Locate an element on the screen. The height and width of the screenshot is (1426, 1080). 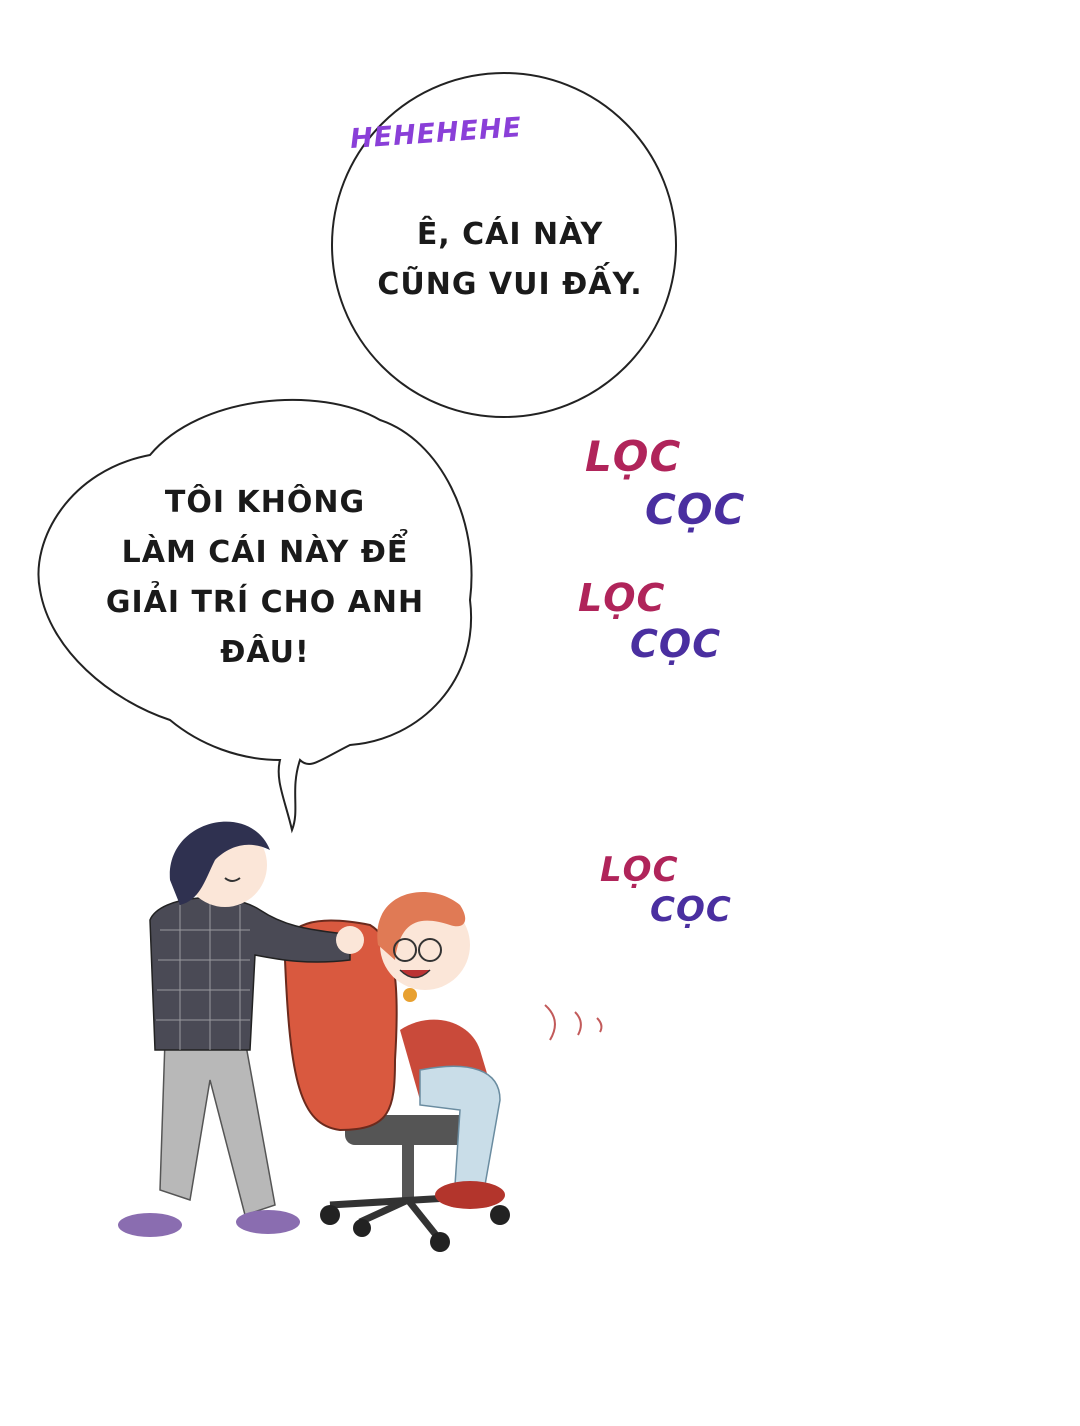
bubble2-line: TÔI KHÔNG is located at coordinates (265, 502).